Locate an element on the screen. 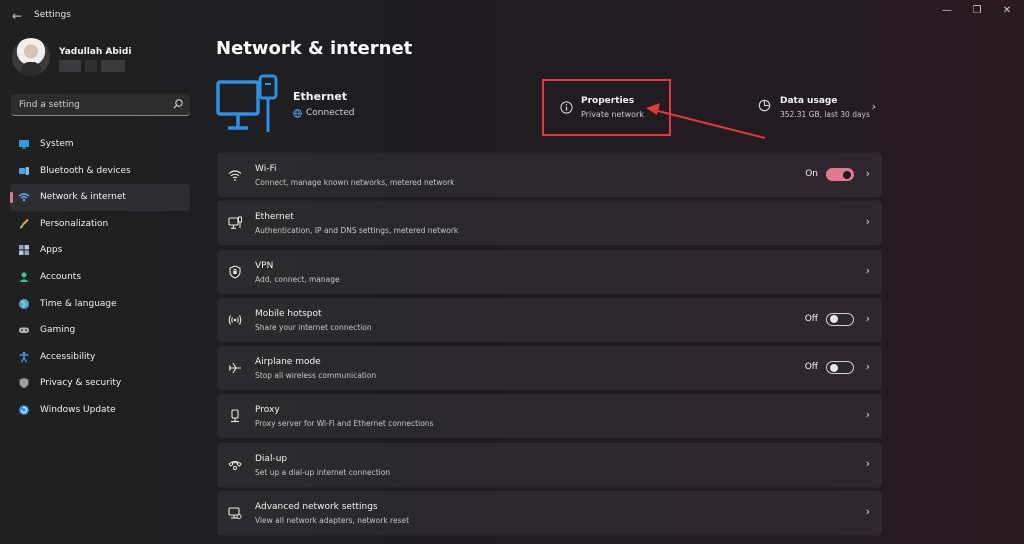 The width and height of the screenshot is (1024, 544). sidebar-item-windows-update: Windows Update is located at coordinates (100, 410).